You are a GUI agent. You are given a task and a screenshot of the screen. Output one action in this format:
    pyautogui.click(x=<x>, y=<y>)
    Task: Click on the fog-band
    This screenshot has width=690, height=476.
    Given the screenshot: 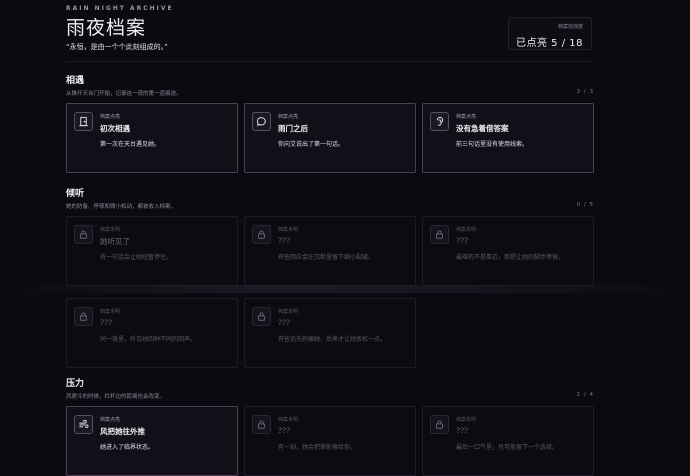 What is the action you would take?
    pyautogui.click(x=345, y=289)
    